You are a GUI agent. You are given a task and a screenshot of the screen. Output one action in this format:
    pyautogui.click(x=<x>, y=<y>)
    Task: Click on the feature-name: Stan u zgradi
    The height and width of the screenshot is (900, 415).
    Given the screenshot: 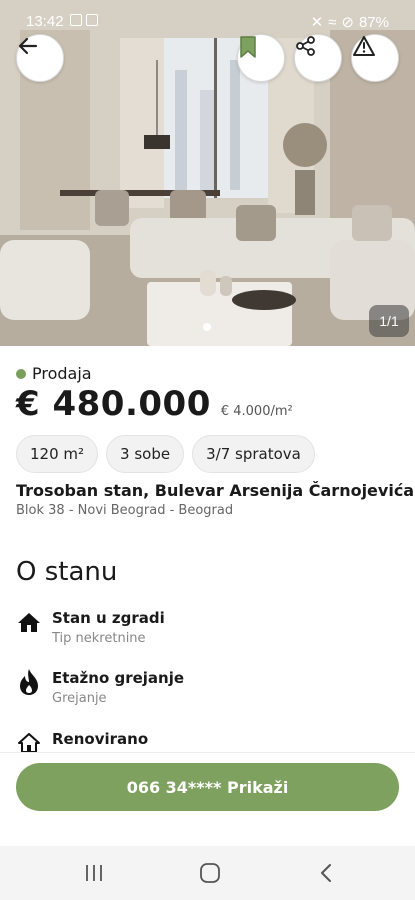 What is the action you would take?
    pyautogui.click(x=108, y=618)
    